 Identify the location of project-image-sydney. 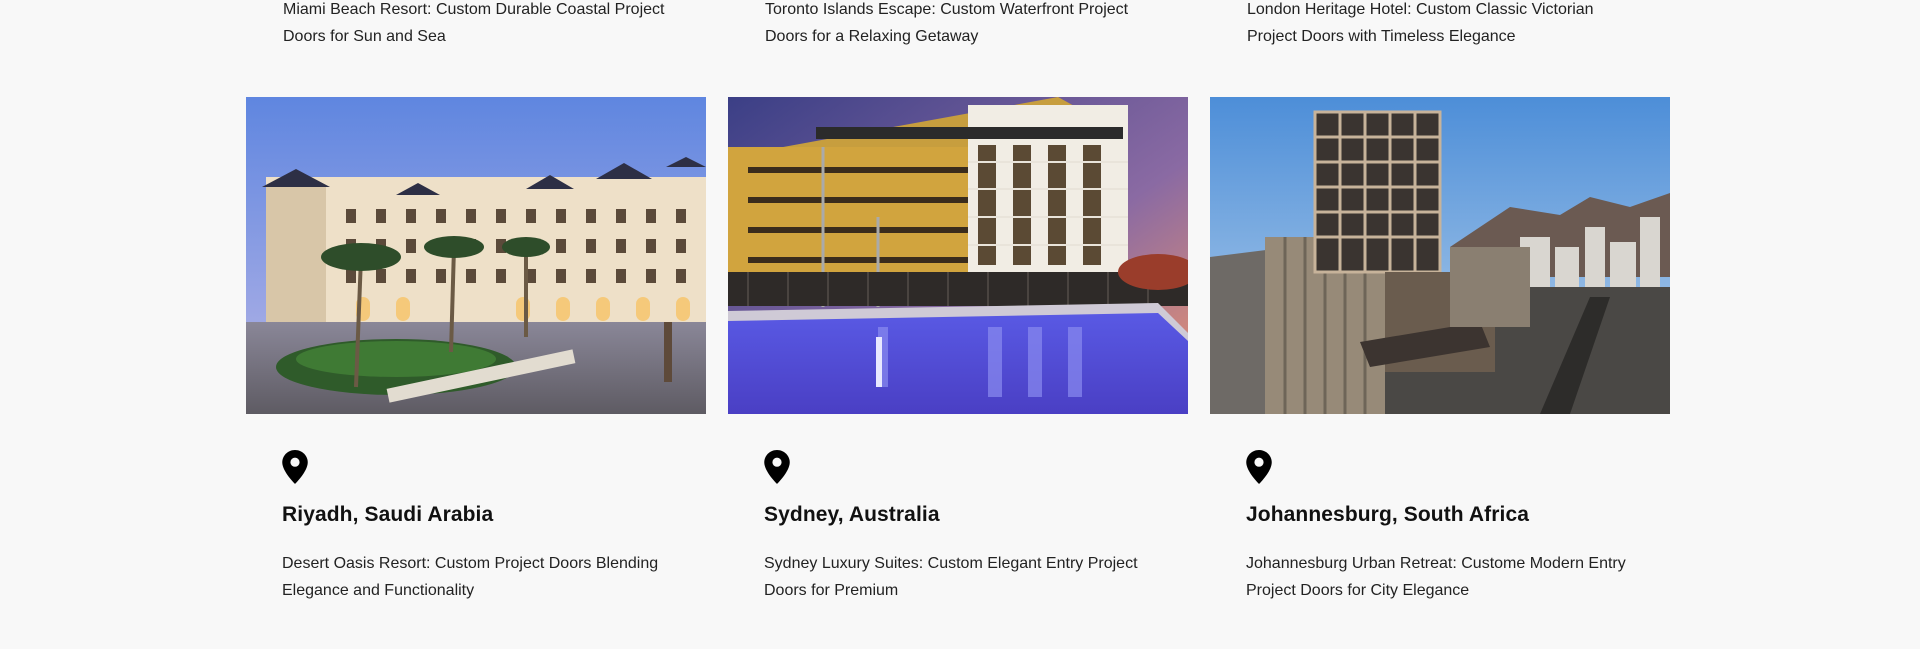
(958, 255).